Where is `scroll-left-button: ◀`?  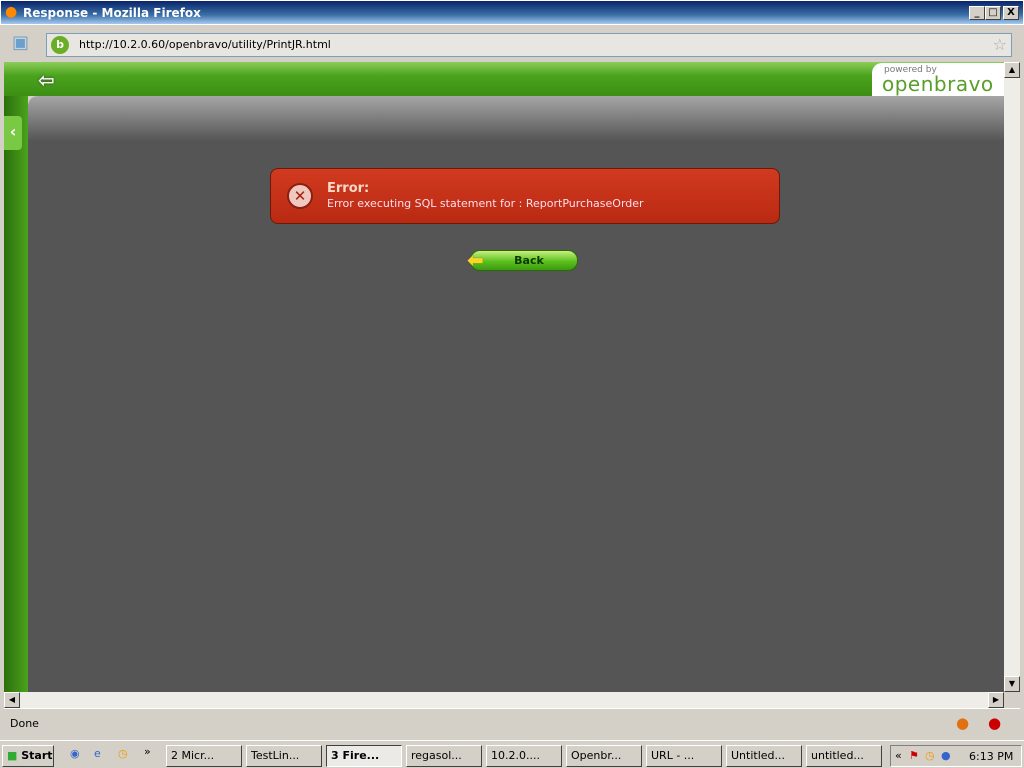 scroll-left-button: ◀ is located at coordinates (12, 700).